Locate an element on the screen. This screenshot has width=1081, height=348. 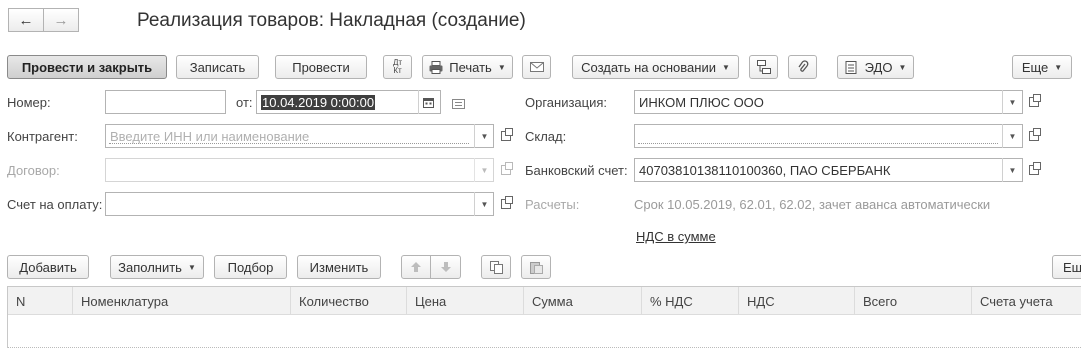
paste-icon is located at coordinates (536, 267).